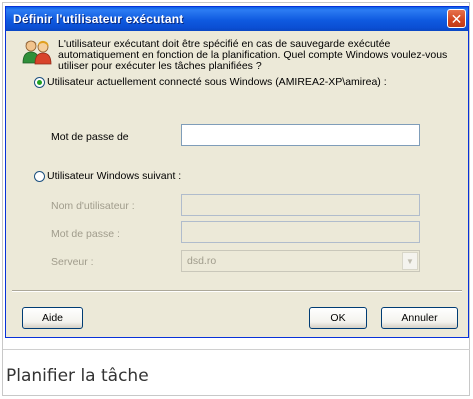 The image size is (473, 399). Describe the element at coordinates (39, 176) in the screenshot. I see `radio-other-user` at that location.